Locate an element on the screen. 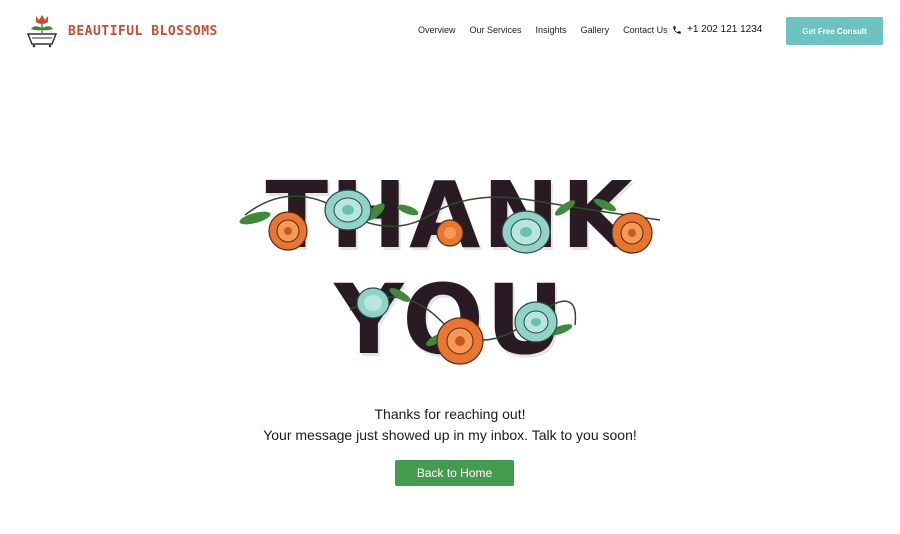 Image resolution: width=900 pixels, height=534 pixels. back-to-home-button: Back to Home is located at coordinates (454, 473).